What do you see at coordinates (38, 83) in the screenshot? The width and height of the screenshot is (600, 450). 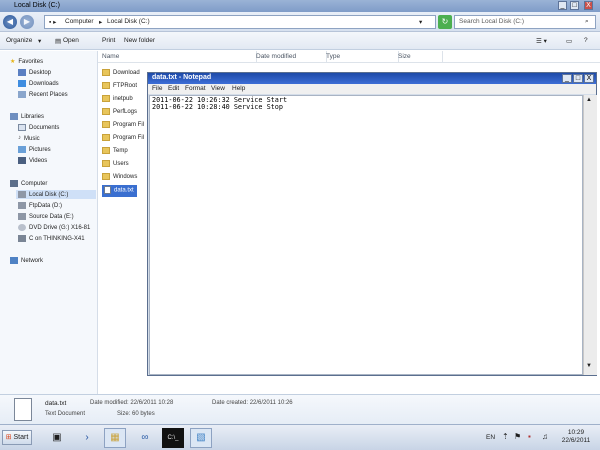 I see `nav-downloads: Downloads` at bounding box center [38, 83].